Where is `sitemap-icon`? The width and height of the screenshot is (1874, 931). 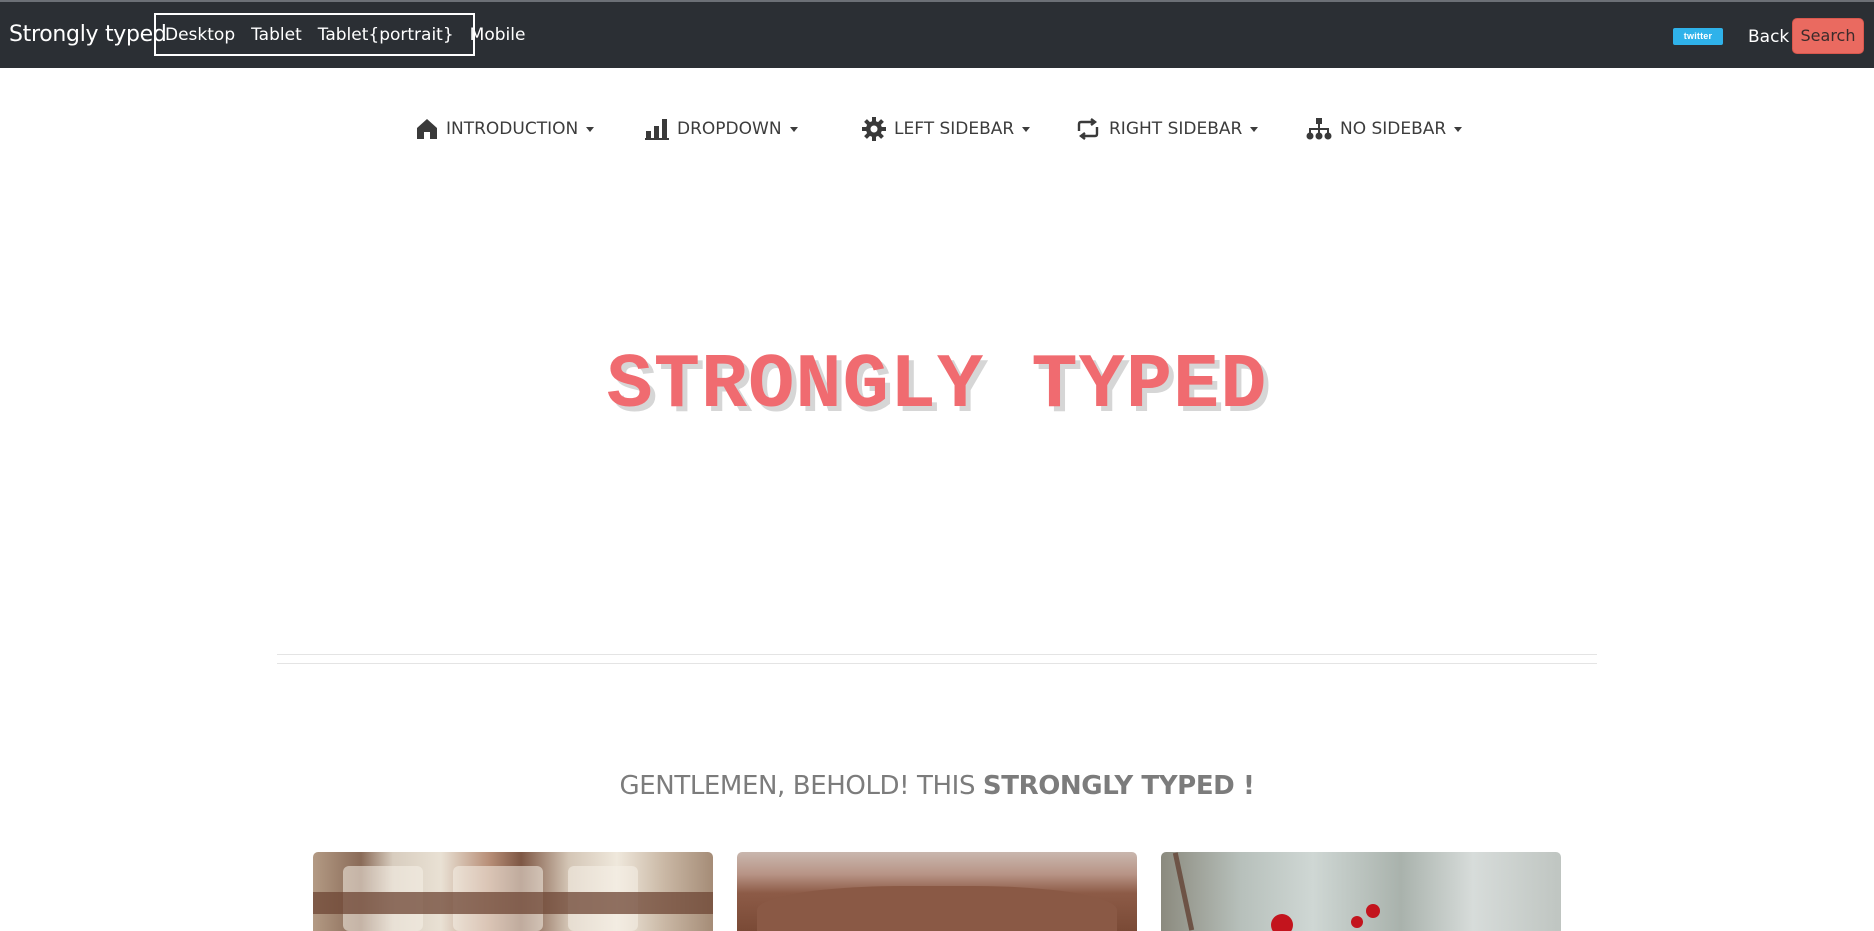 sitemap-icon is located at coordinates (1319, 129).